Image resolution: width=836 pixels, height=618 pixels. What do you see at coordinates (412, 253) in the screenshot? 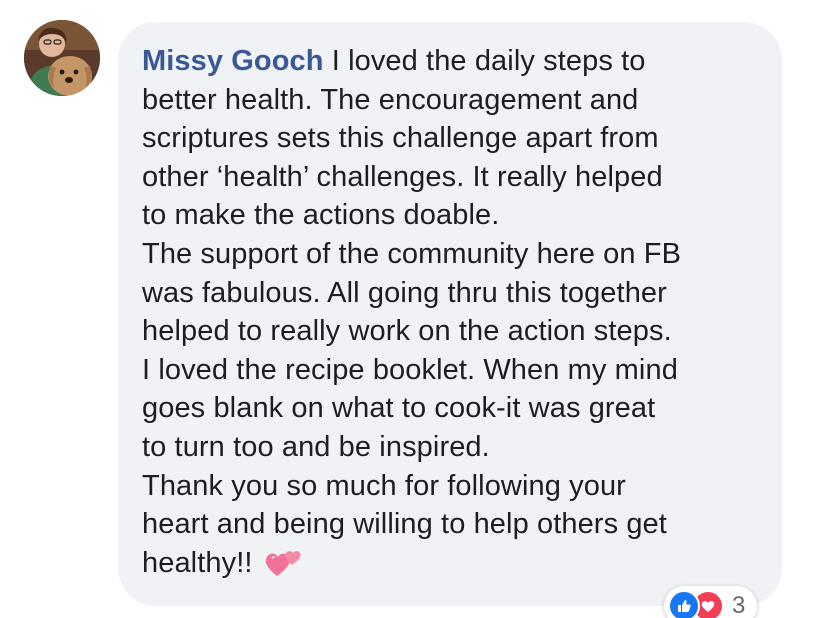
I see `comment-line: The support of the community here on FB` at bounding box center [412, 253].